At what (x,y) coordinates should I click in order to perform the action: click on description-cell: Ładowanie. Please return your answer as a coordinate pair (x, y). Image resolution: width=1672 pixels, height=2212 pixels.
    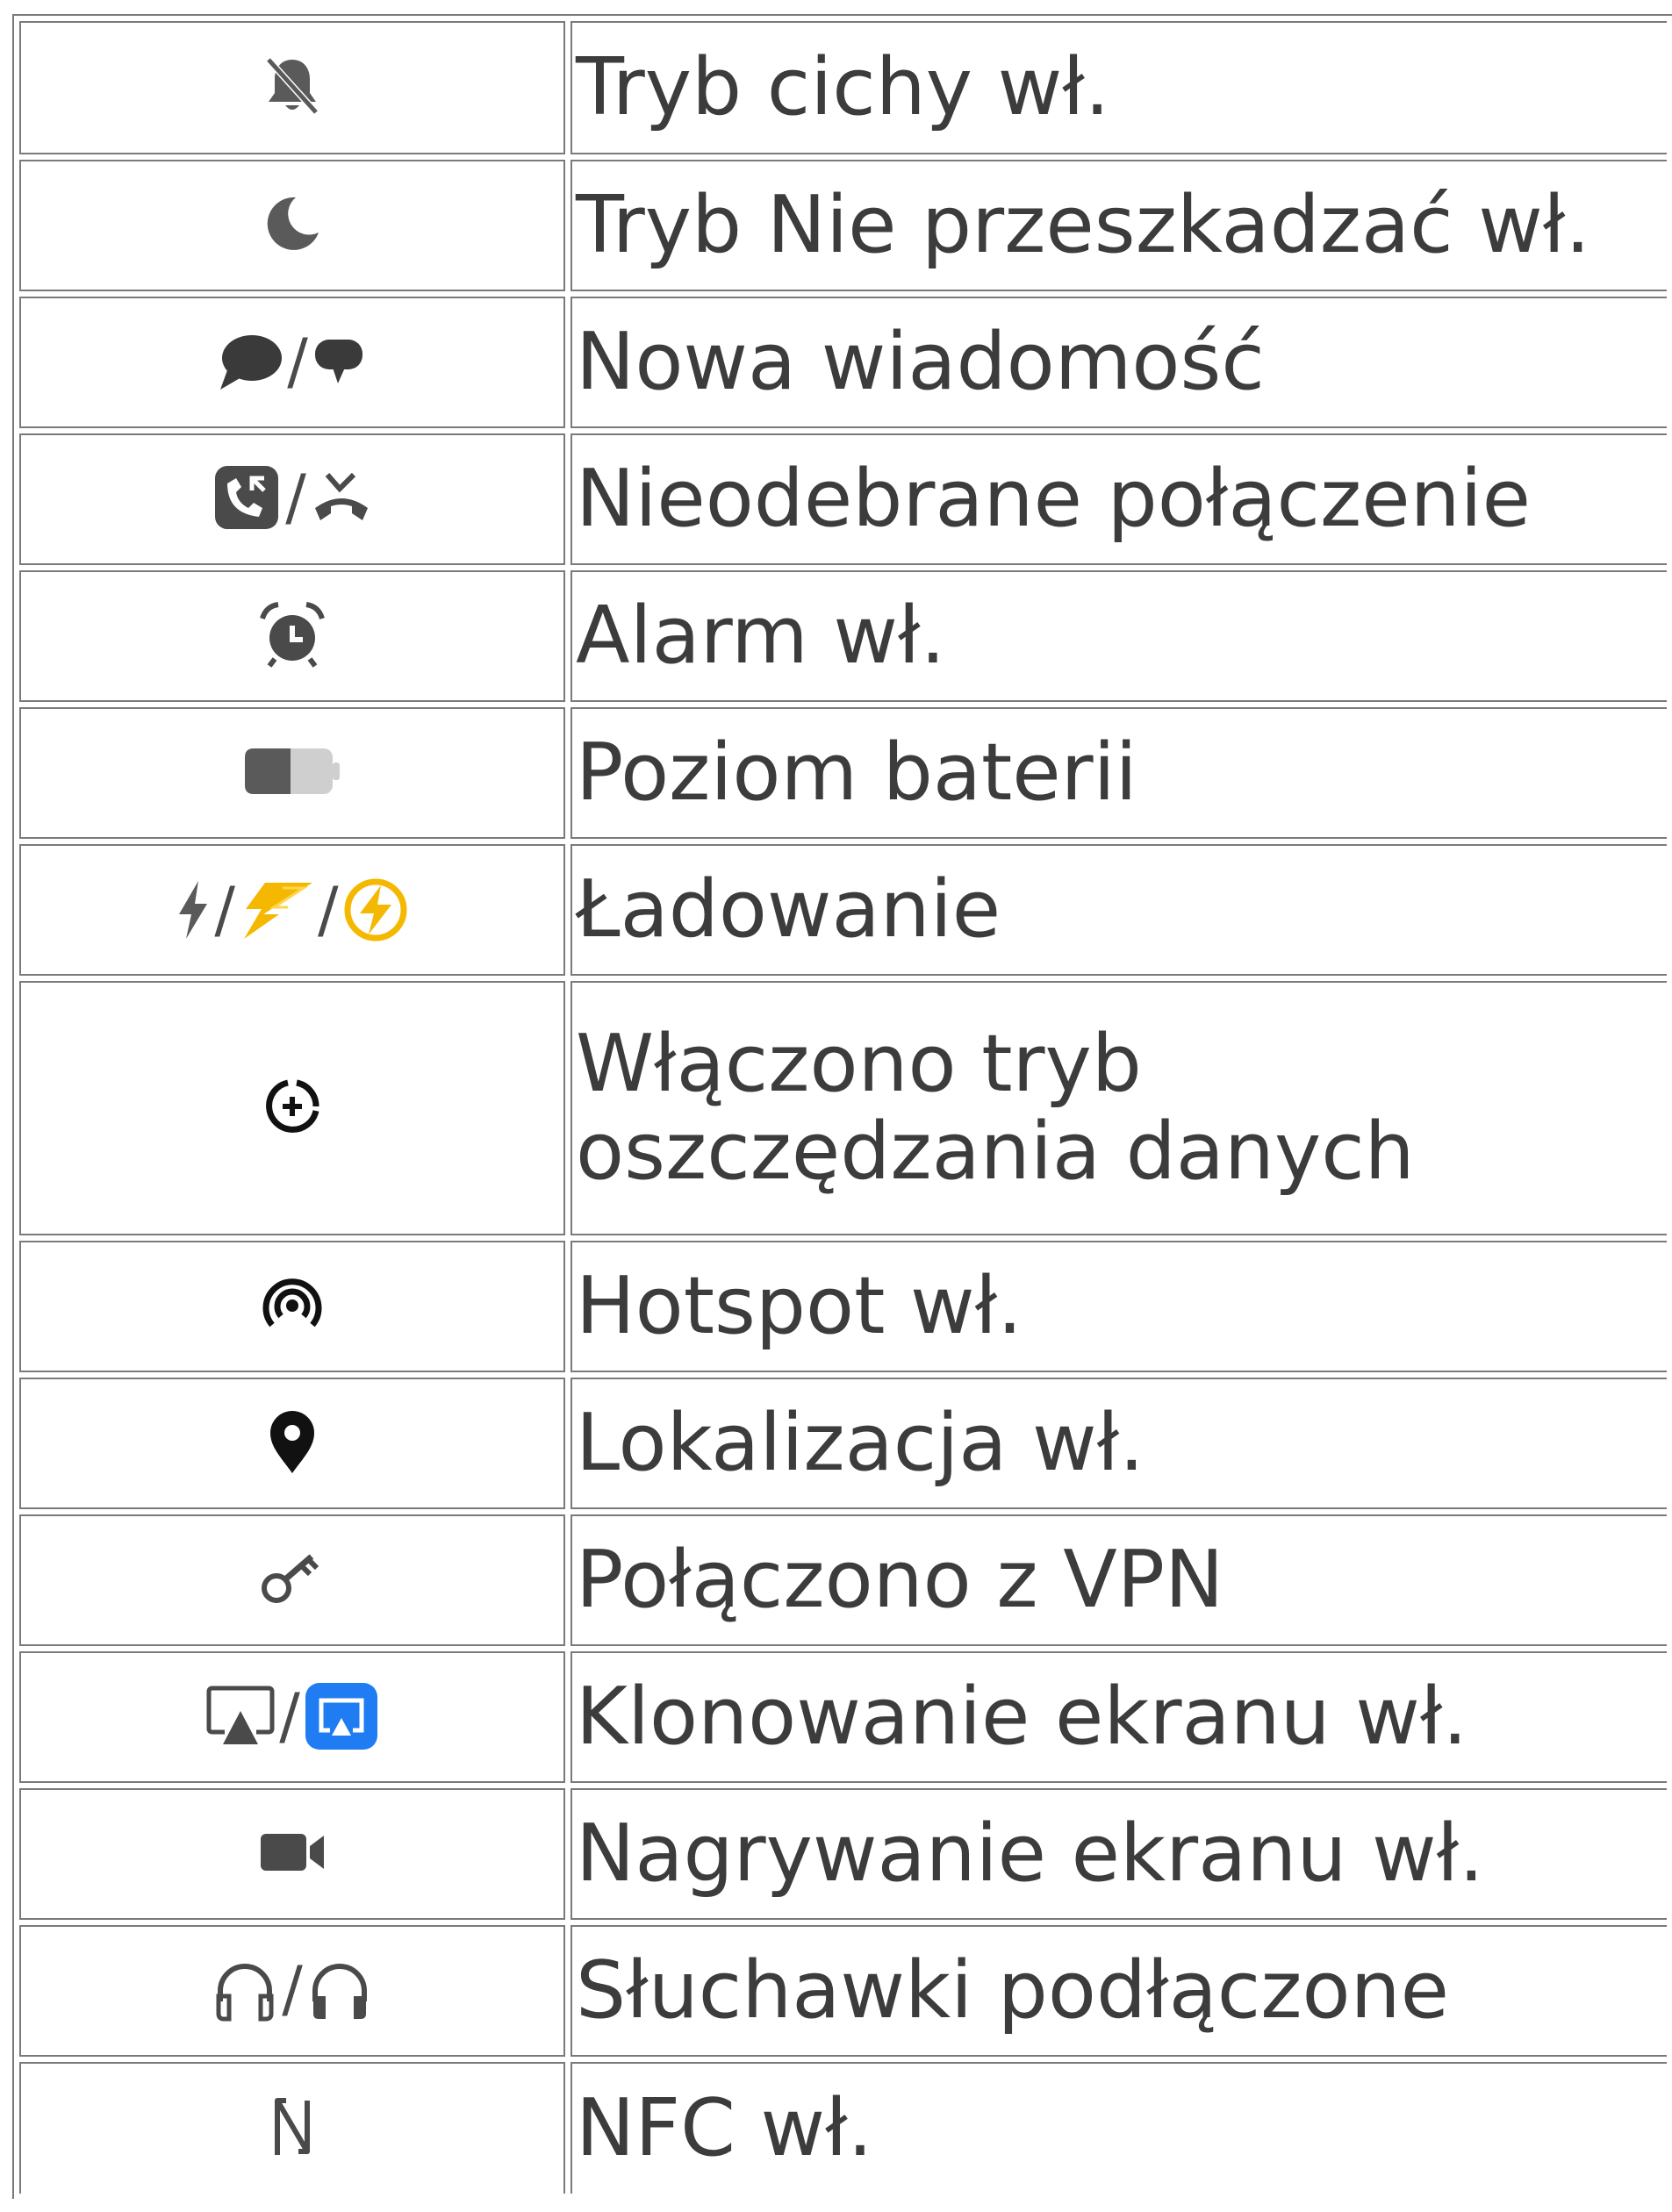
    Looking at the image, I should click on (1118, 910).